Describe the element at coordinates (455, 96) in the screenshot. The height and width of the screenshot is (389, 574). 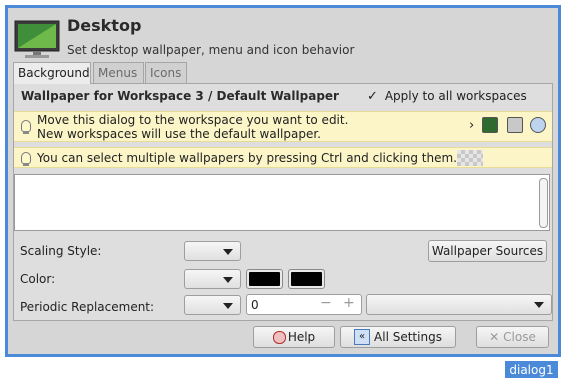
I see `apply-all-label: Apply to all workspaces` at that location.